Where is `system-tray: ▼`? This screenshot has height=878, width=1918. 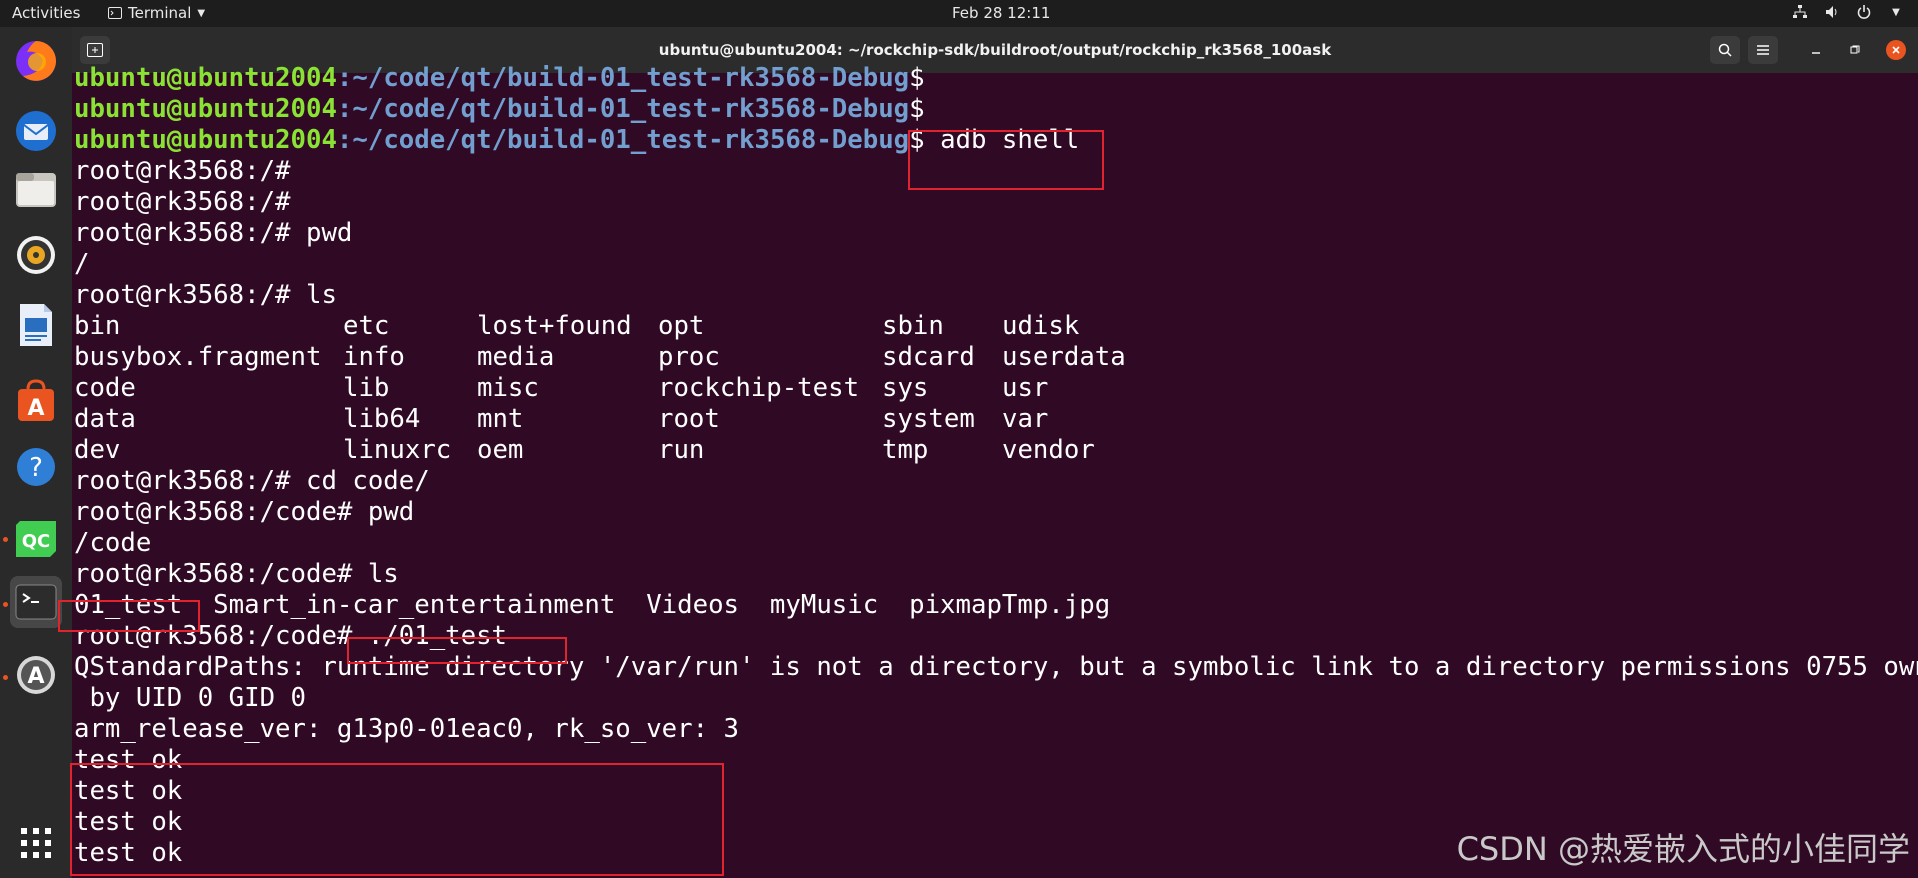
system-tray: ▼ is located at coordinates (1848, 12).